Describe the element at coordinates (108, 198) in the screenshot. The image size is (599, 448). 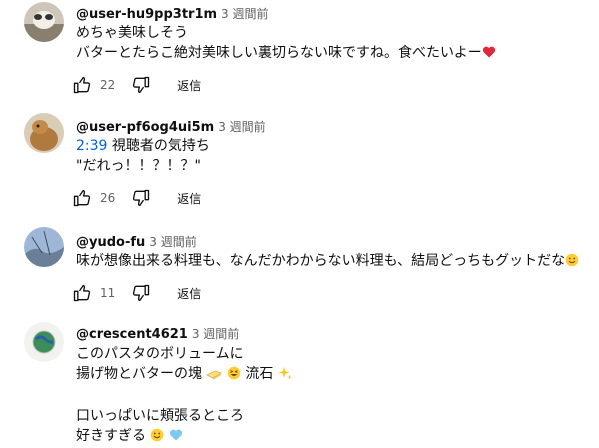
I see `like-count: 26` at that location.